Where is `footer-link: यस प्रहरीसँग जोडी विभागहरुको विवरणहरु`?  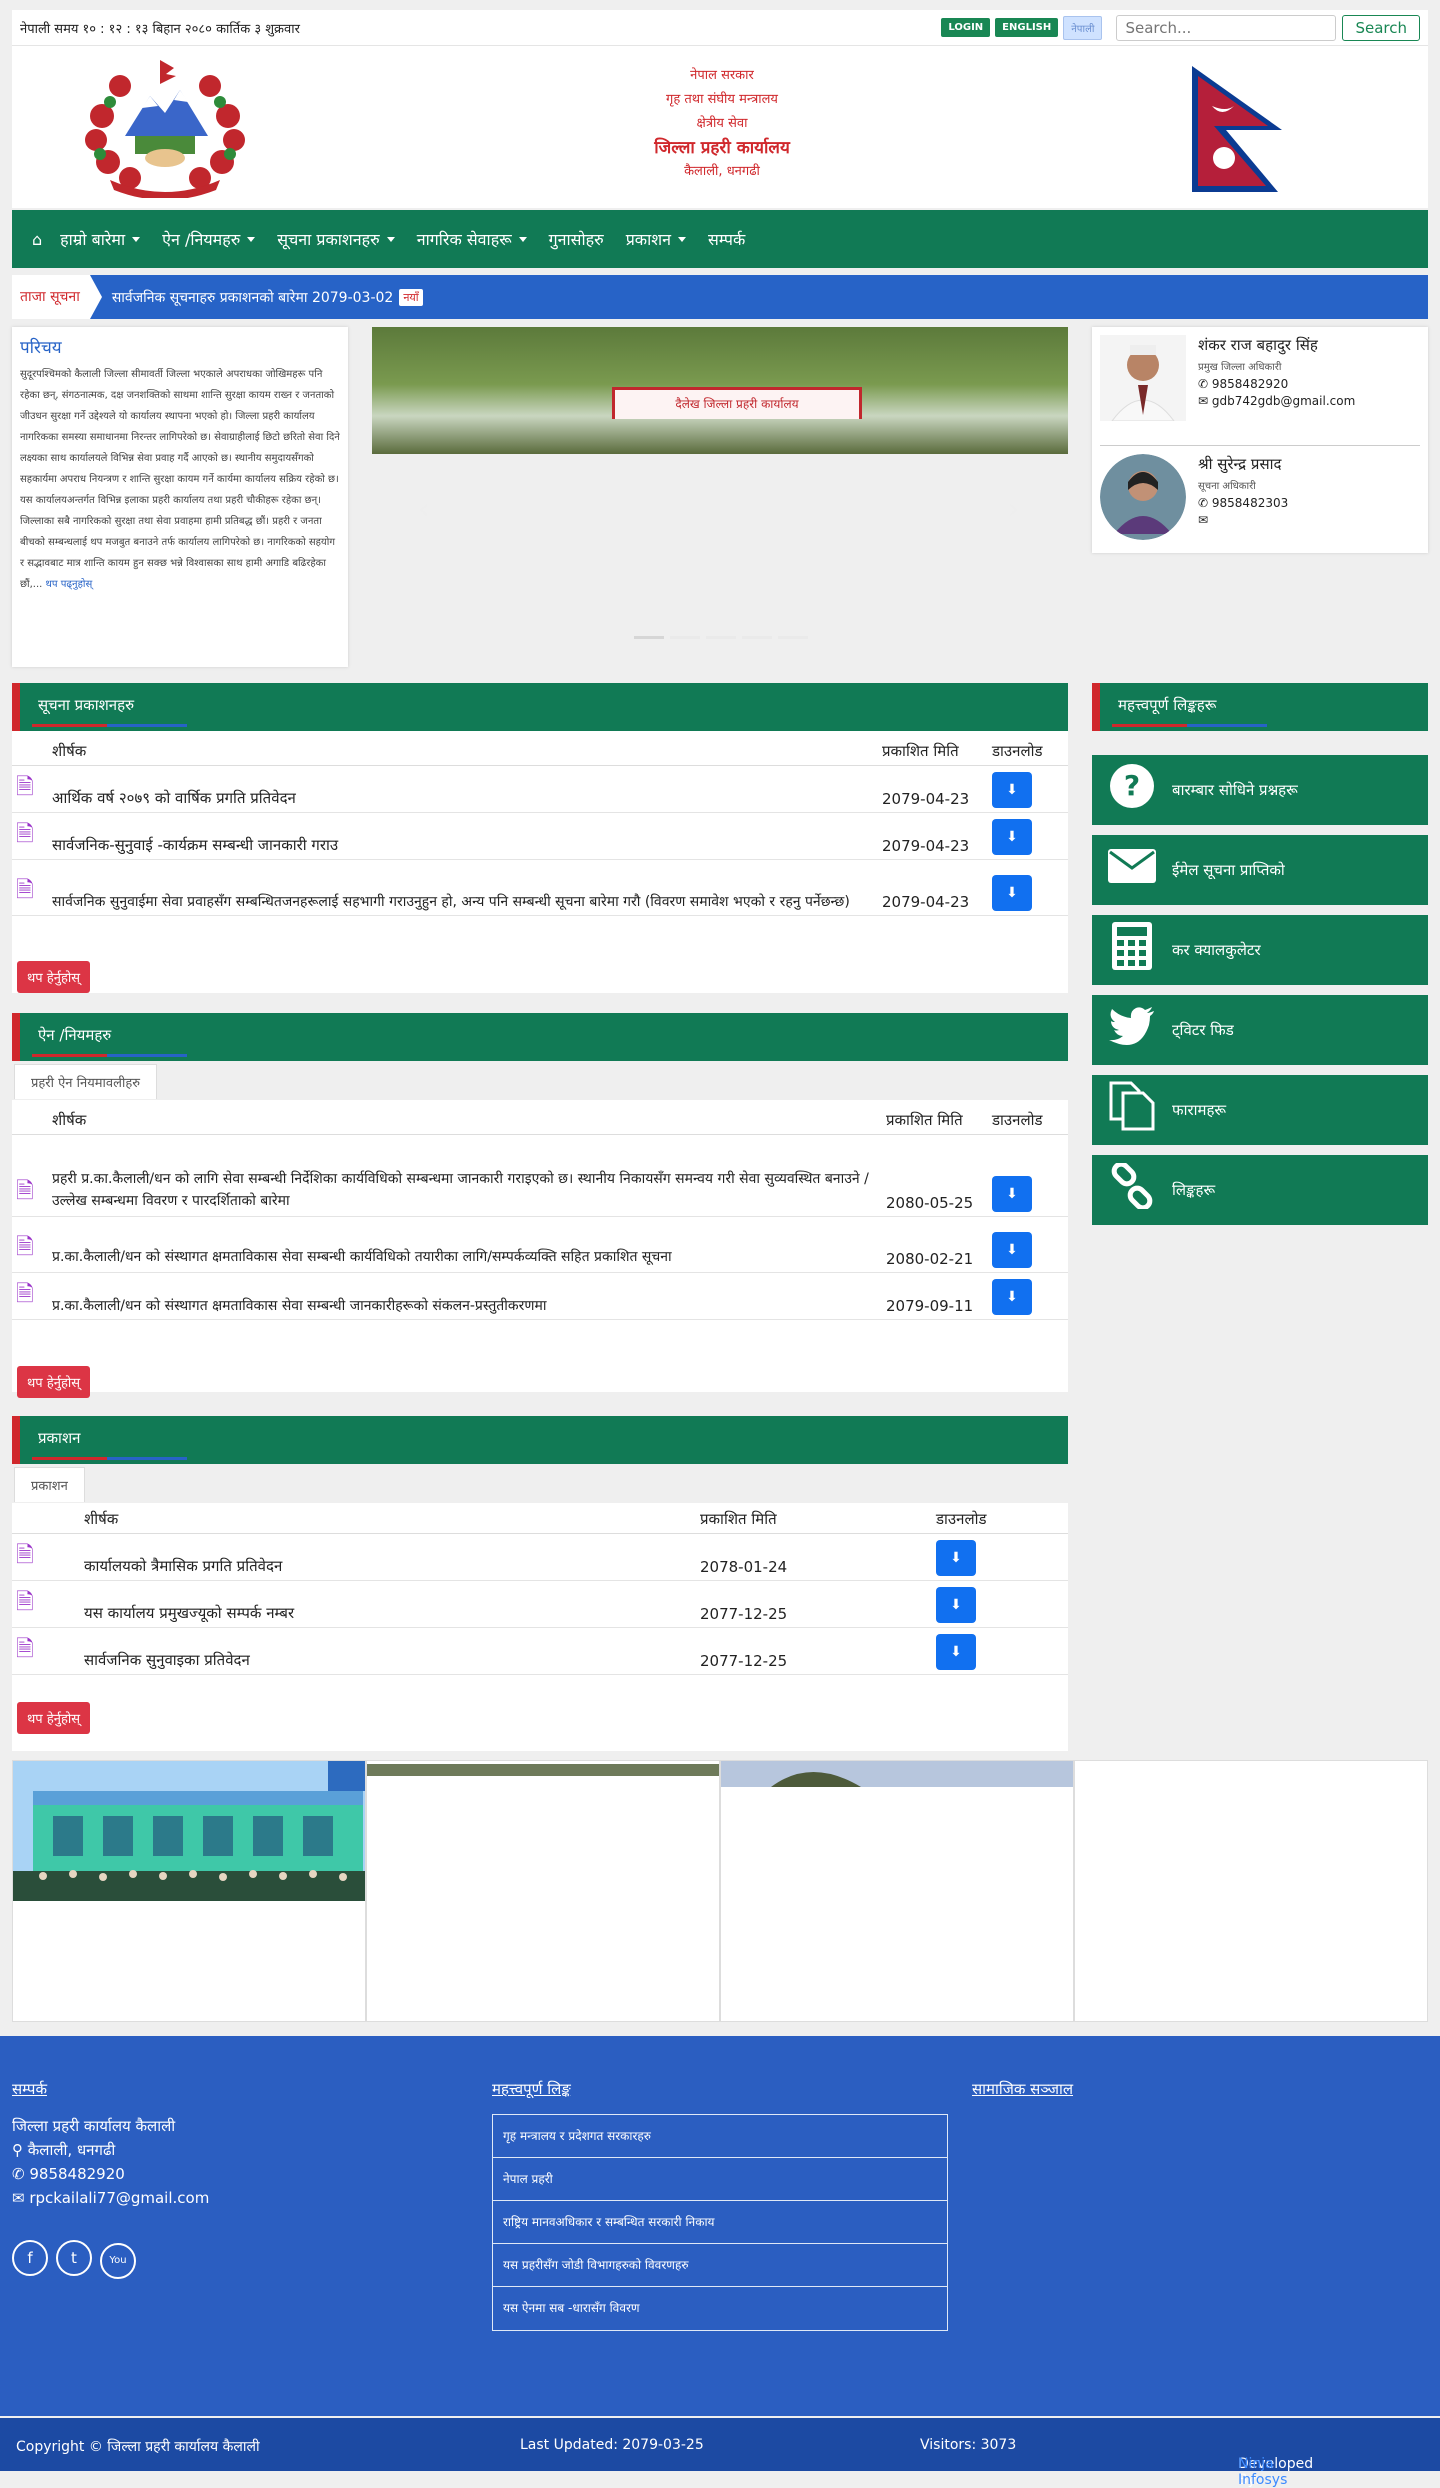
footer-link: यस प्रहरीसँग जोडी विभागहरुको विवरणहरु is located at coordinates (720, 2265).